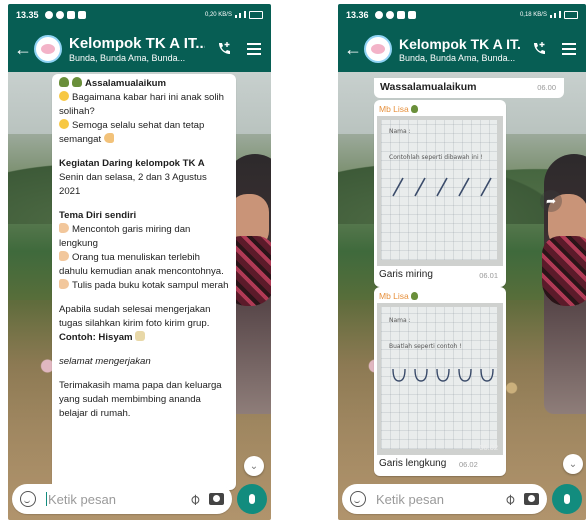 This screenshot has height=521, width=587. Describe the element at coordinates (468, 464) in the screenshot. I see `message-time: 06.02` at that location.